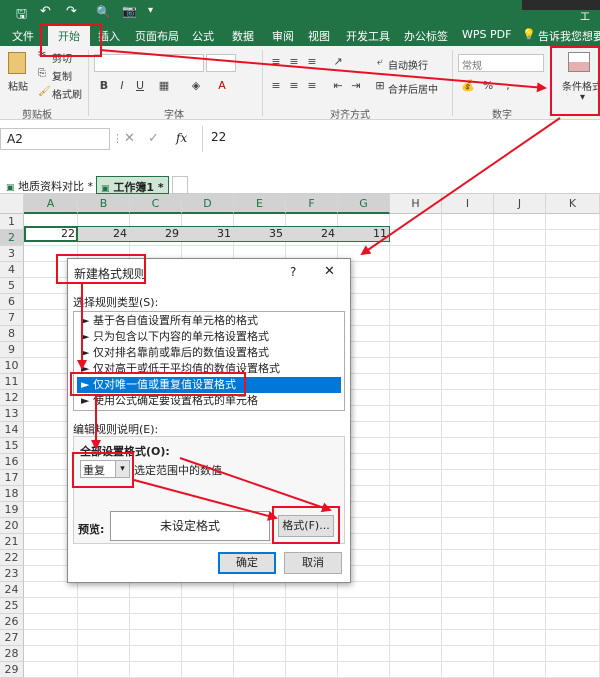  What do you see at coordinates (196, 86) in the screenshot?
I see `fill-color-icon: ◈` at bounding box center [196, 86].